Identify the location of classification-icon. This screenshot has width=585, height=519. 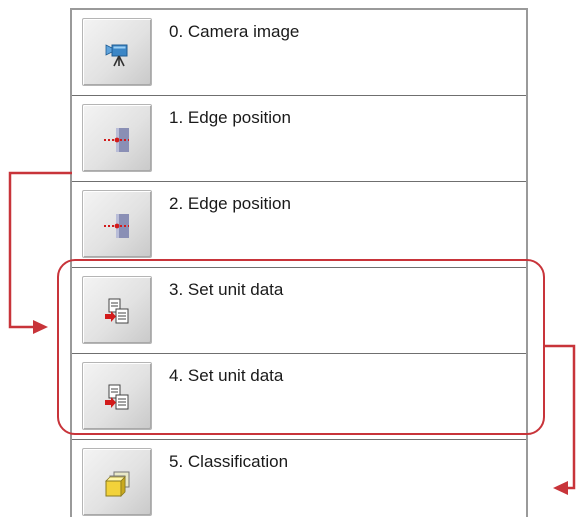
(117, 484).